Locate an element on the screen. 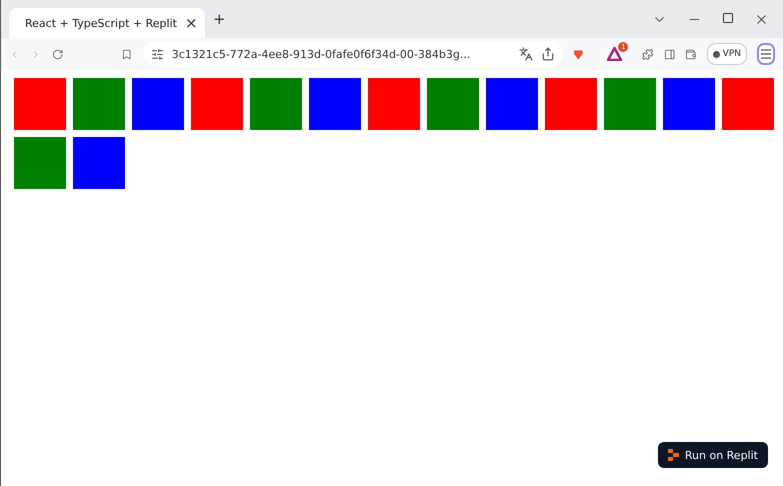 The width and height of the screenshot is (783, 486). vpn-button: VPN is located at coordinates (726, 54).